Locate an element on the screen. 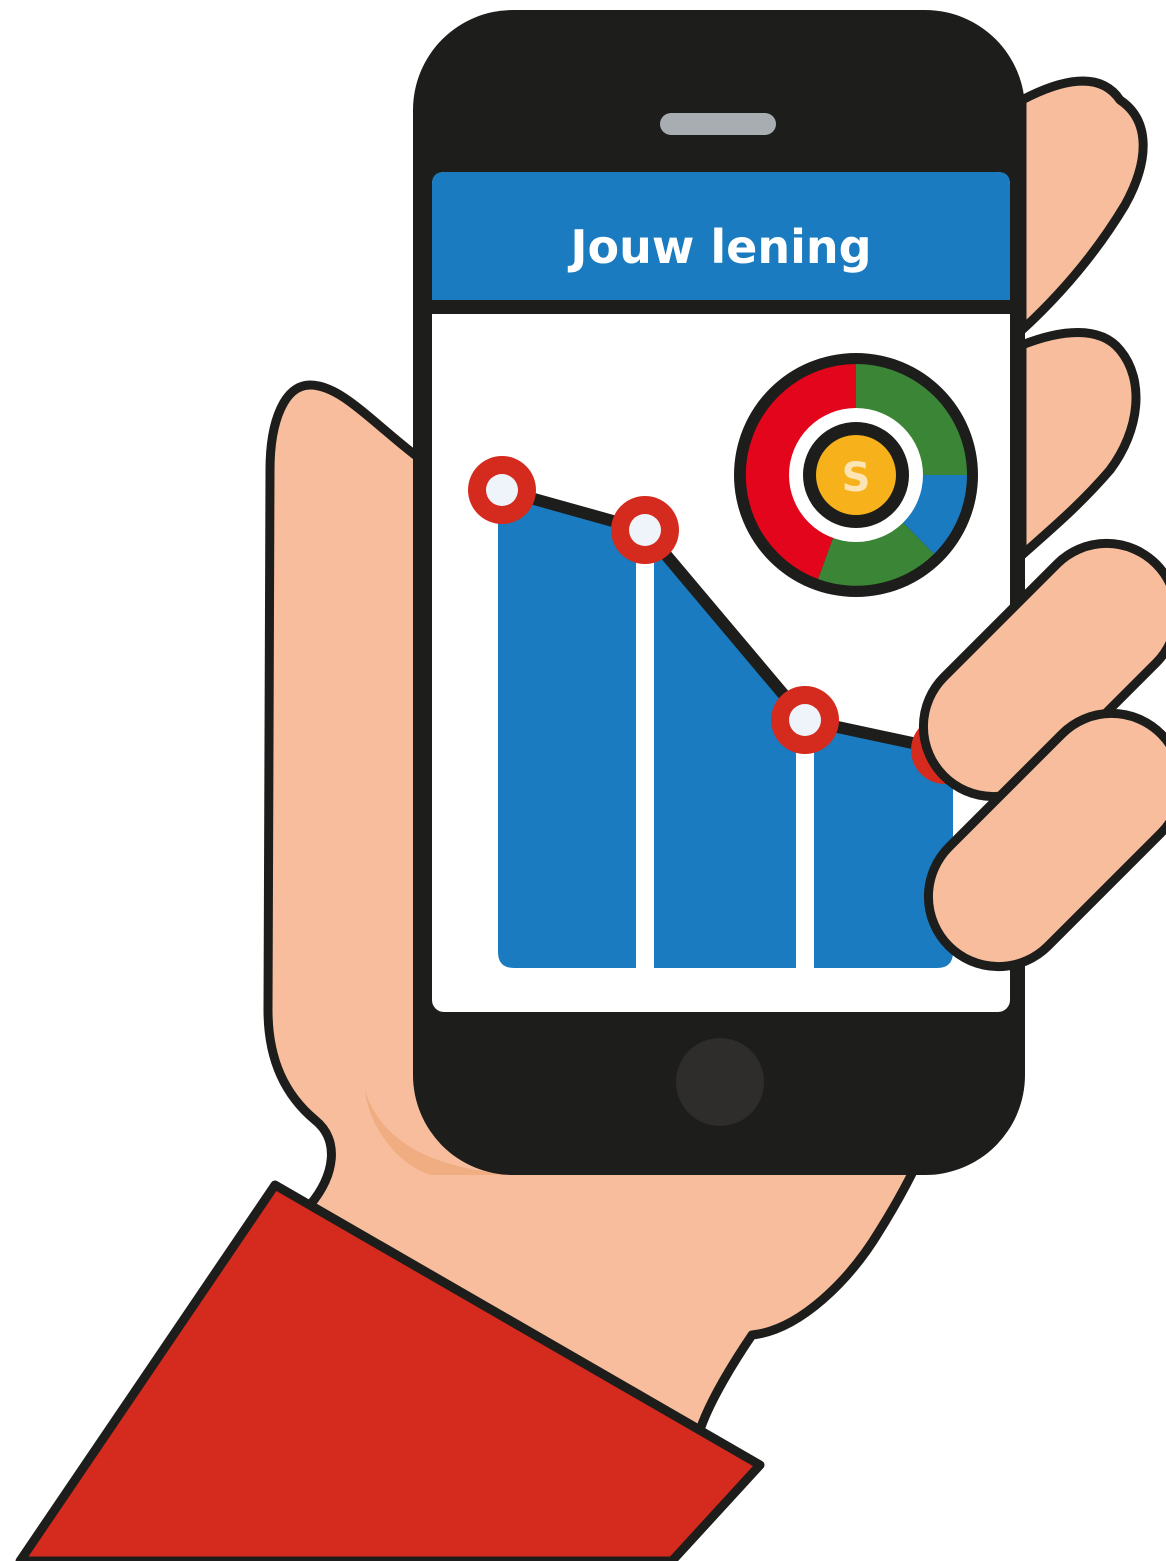  app-title: Jouw lening is located at coordinates (719, 247).